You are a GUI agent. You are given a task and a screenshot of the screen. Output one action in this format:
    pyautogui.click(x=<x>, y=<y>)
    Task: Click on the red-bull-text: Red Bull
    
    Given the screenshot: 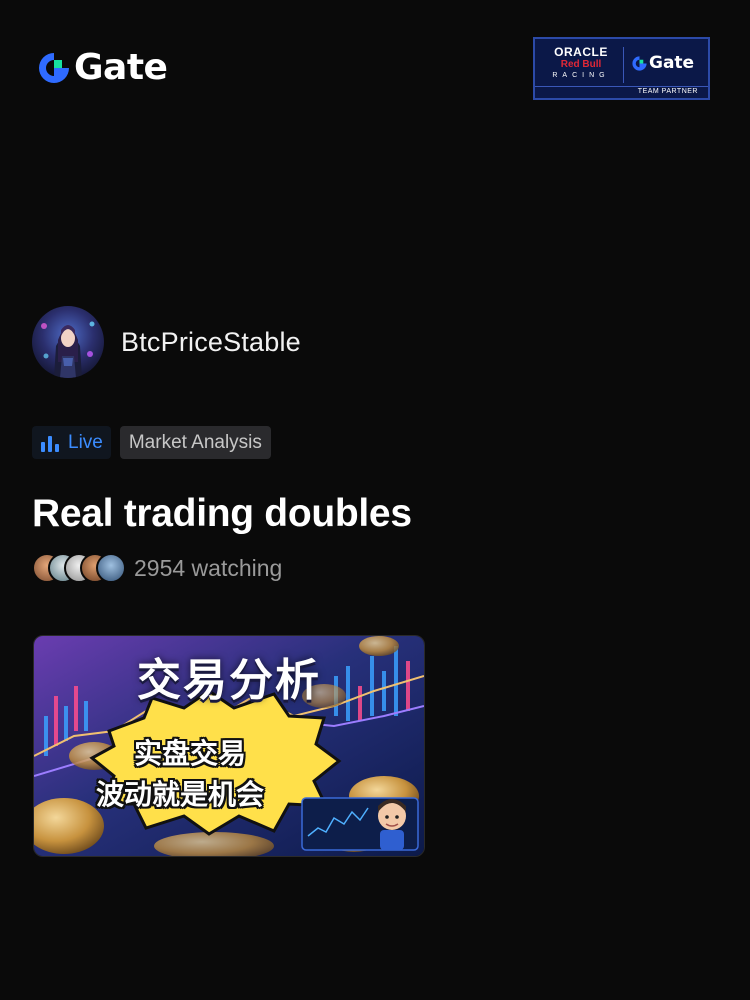 What is the action you would take?
    pyautogui.click(x=581, y=64)
    